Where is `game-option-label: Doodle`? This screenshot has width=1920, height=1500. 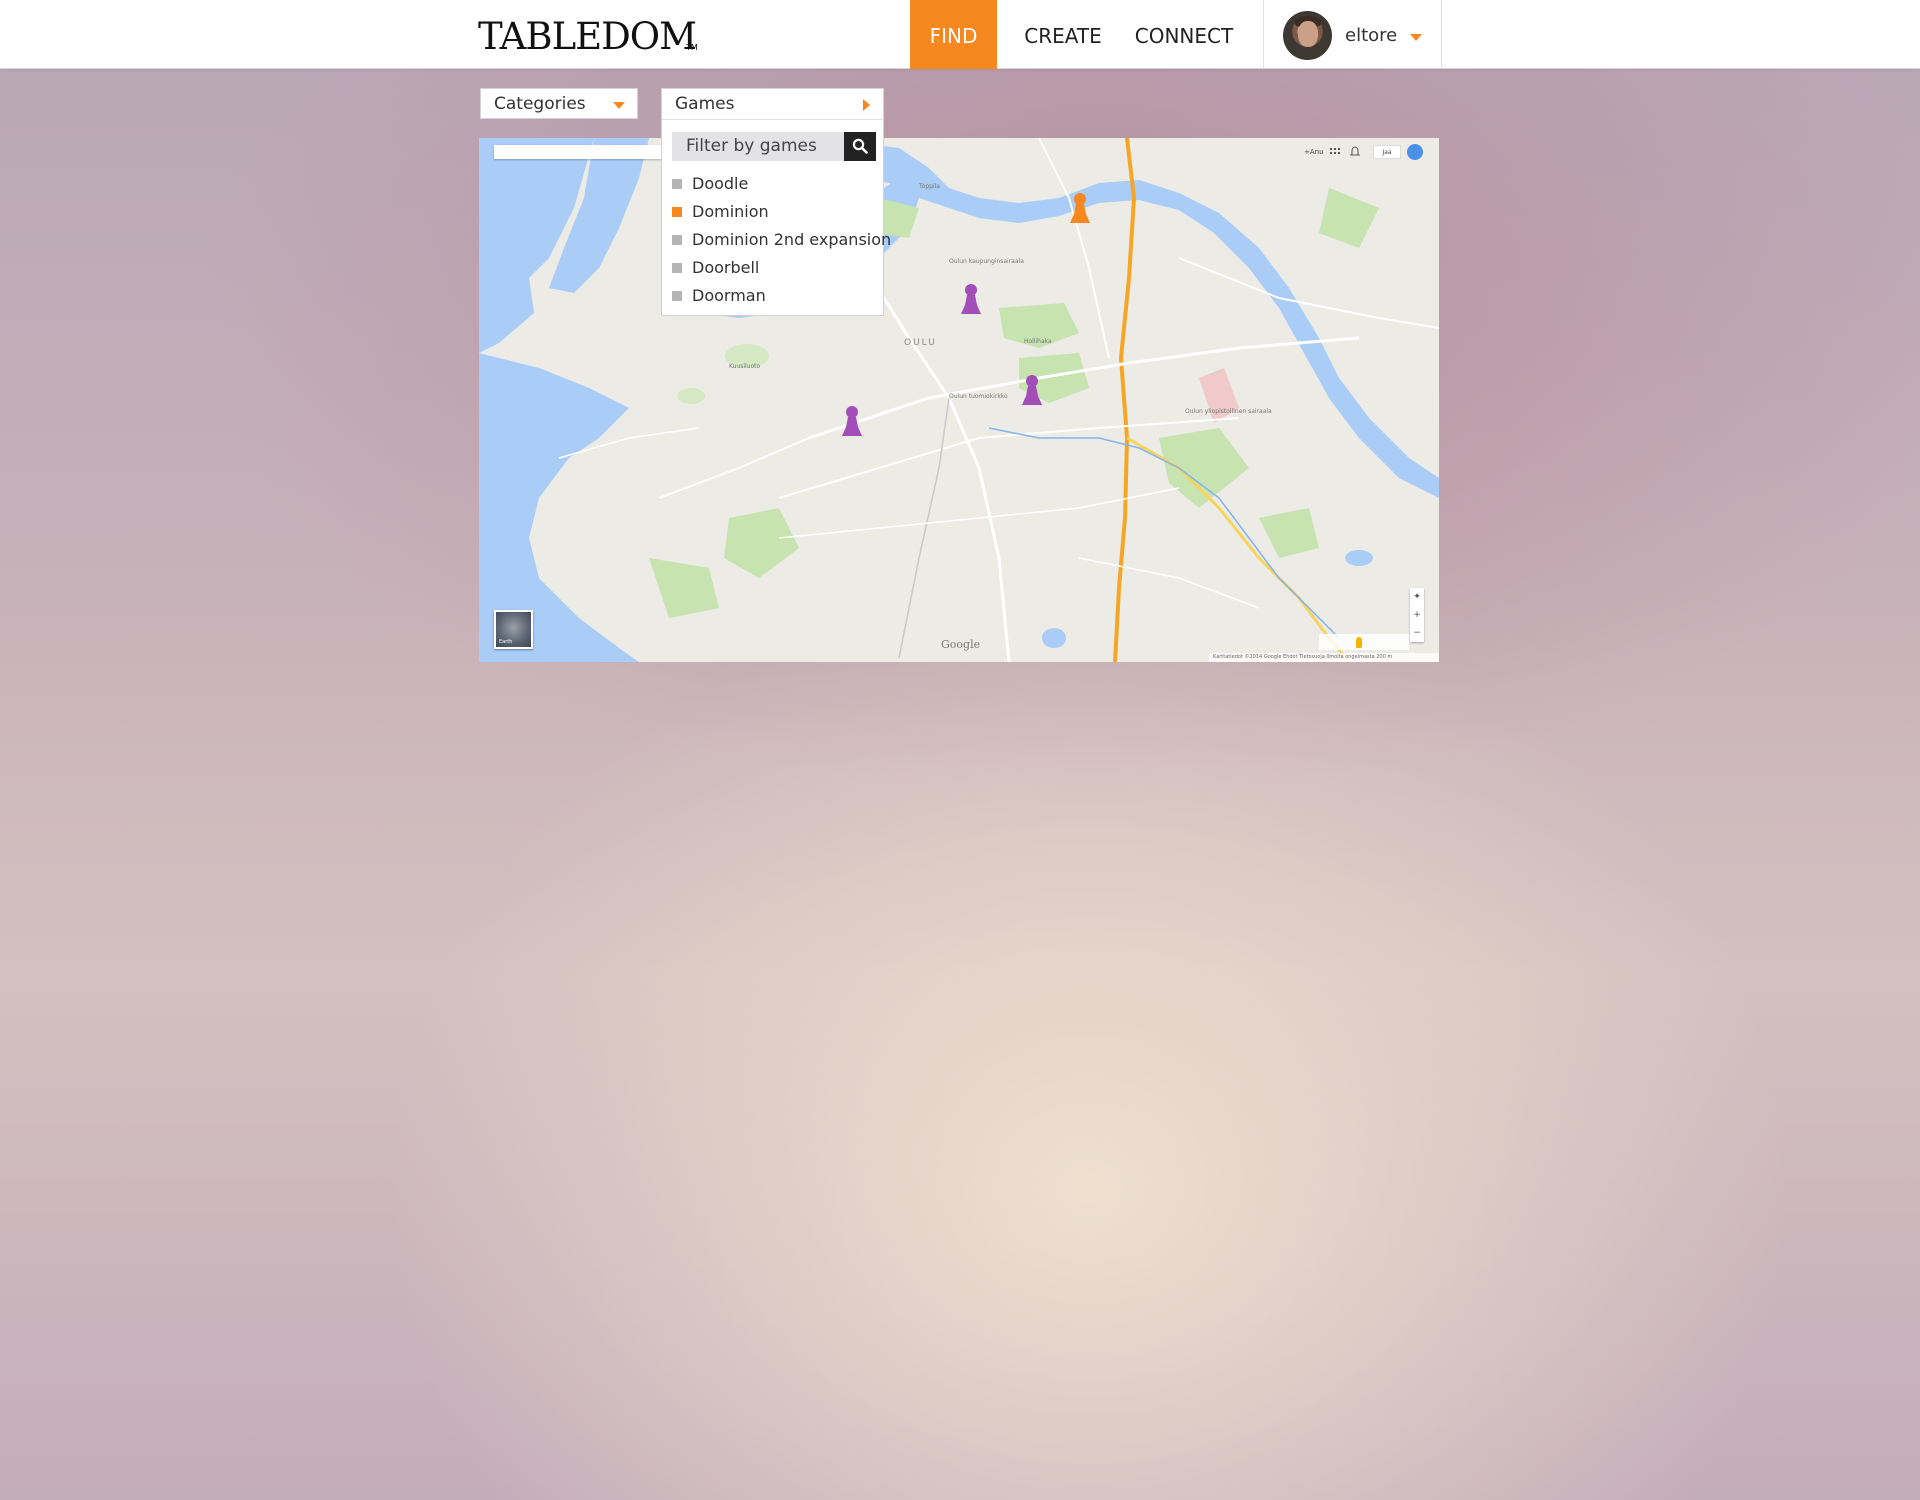 game-option-label: Doodle is located at coordinates (720, 183).